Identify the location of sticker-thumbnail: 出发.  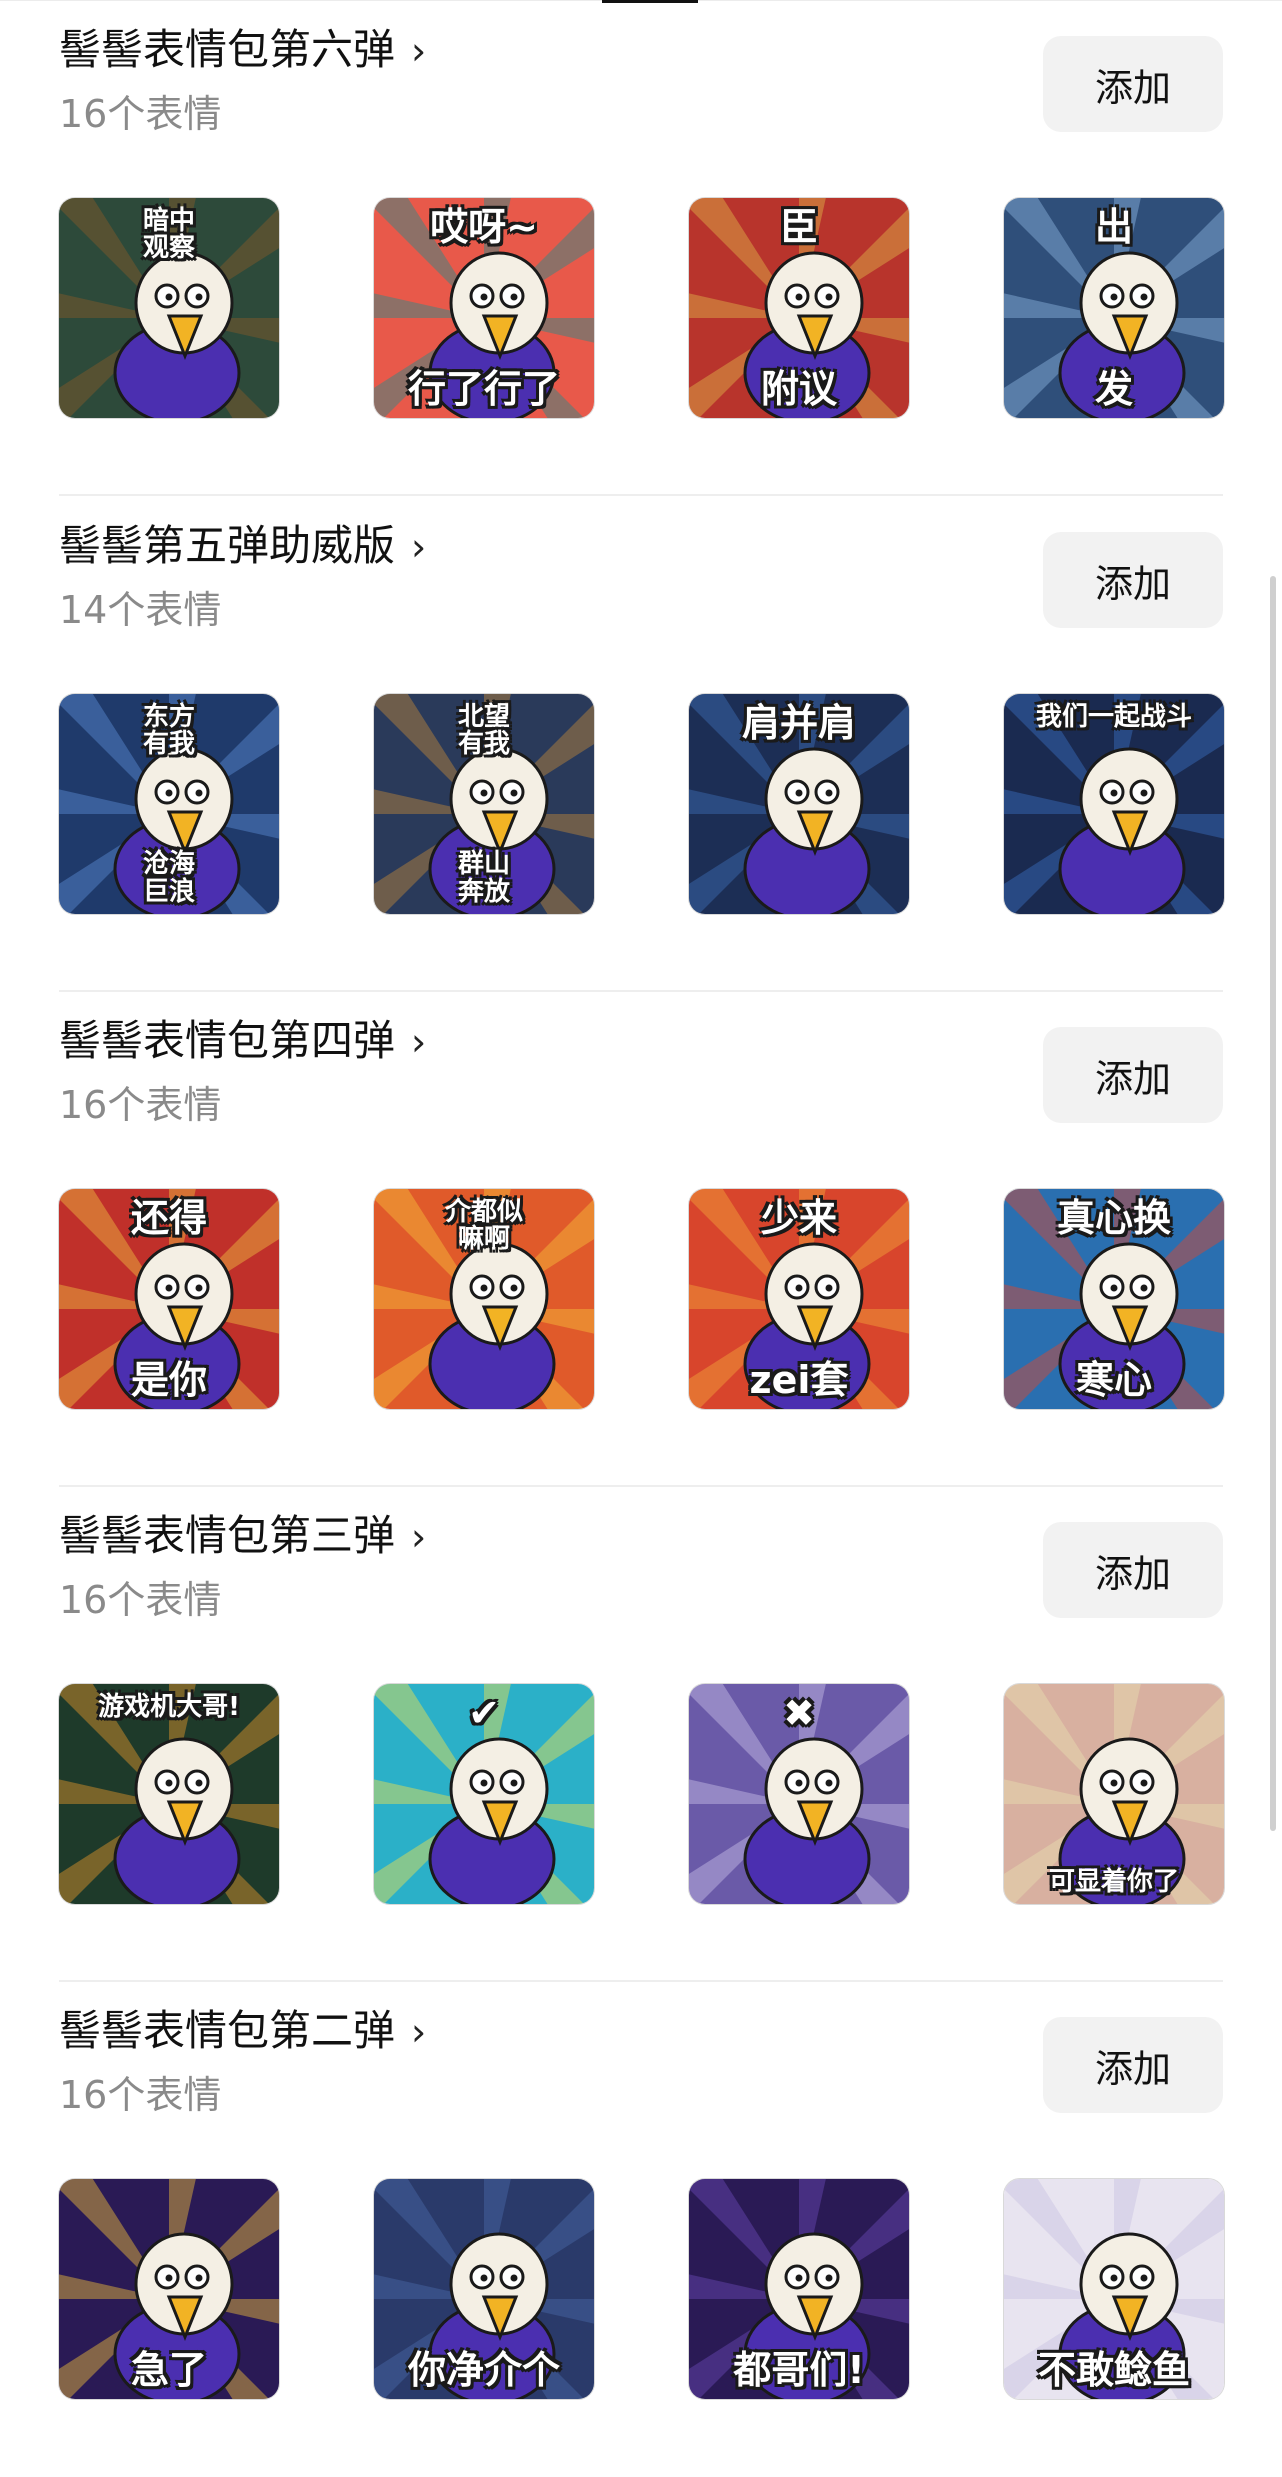
(1114, 308).